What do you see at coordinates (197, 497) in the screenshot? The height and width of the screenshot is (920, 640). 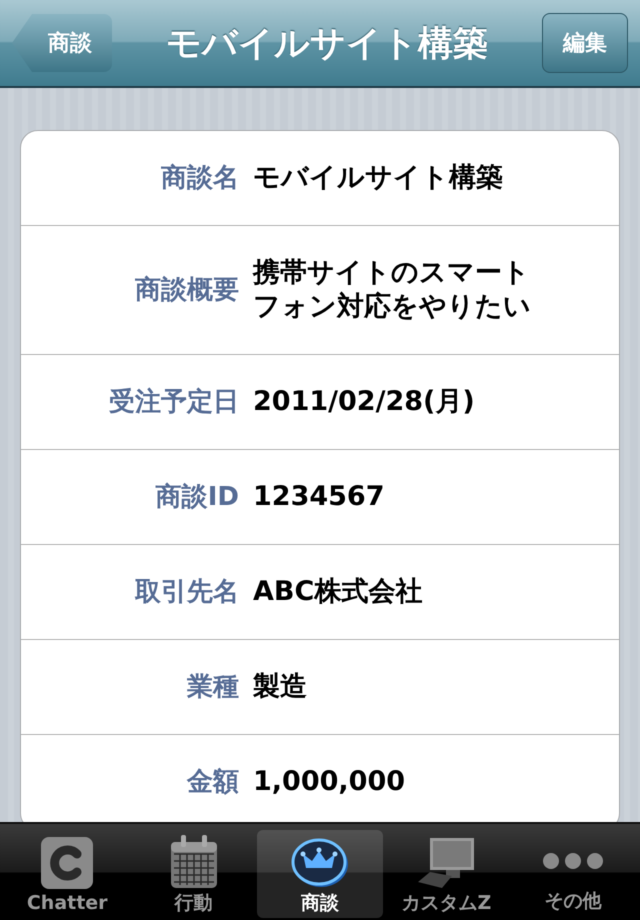 I see `field-label: 商談ID` at bounding box center [197, 497].